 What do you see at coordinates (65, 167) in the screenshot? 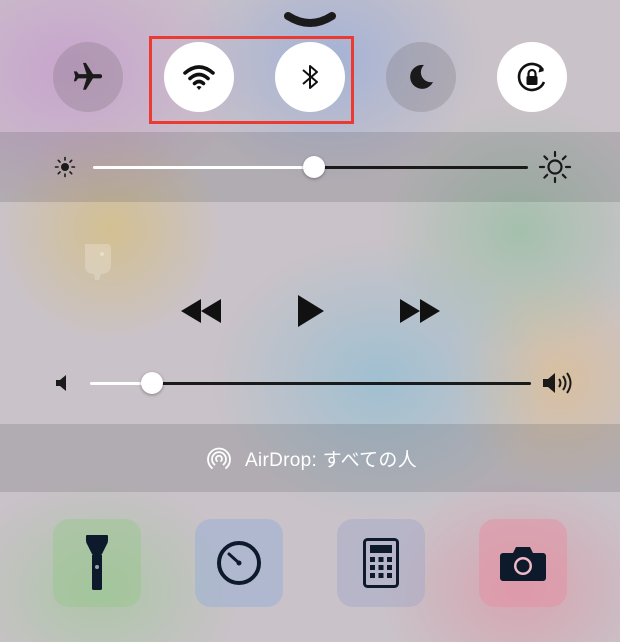
I see `sun-small-icon` at bounding box center [65, 167].